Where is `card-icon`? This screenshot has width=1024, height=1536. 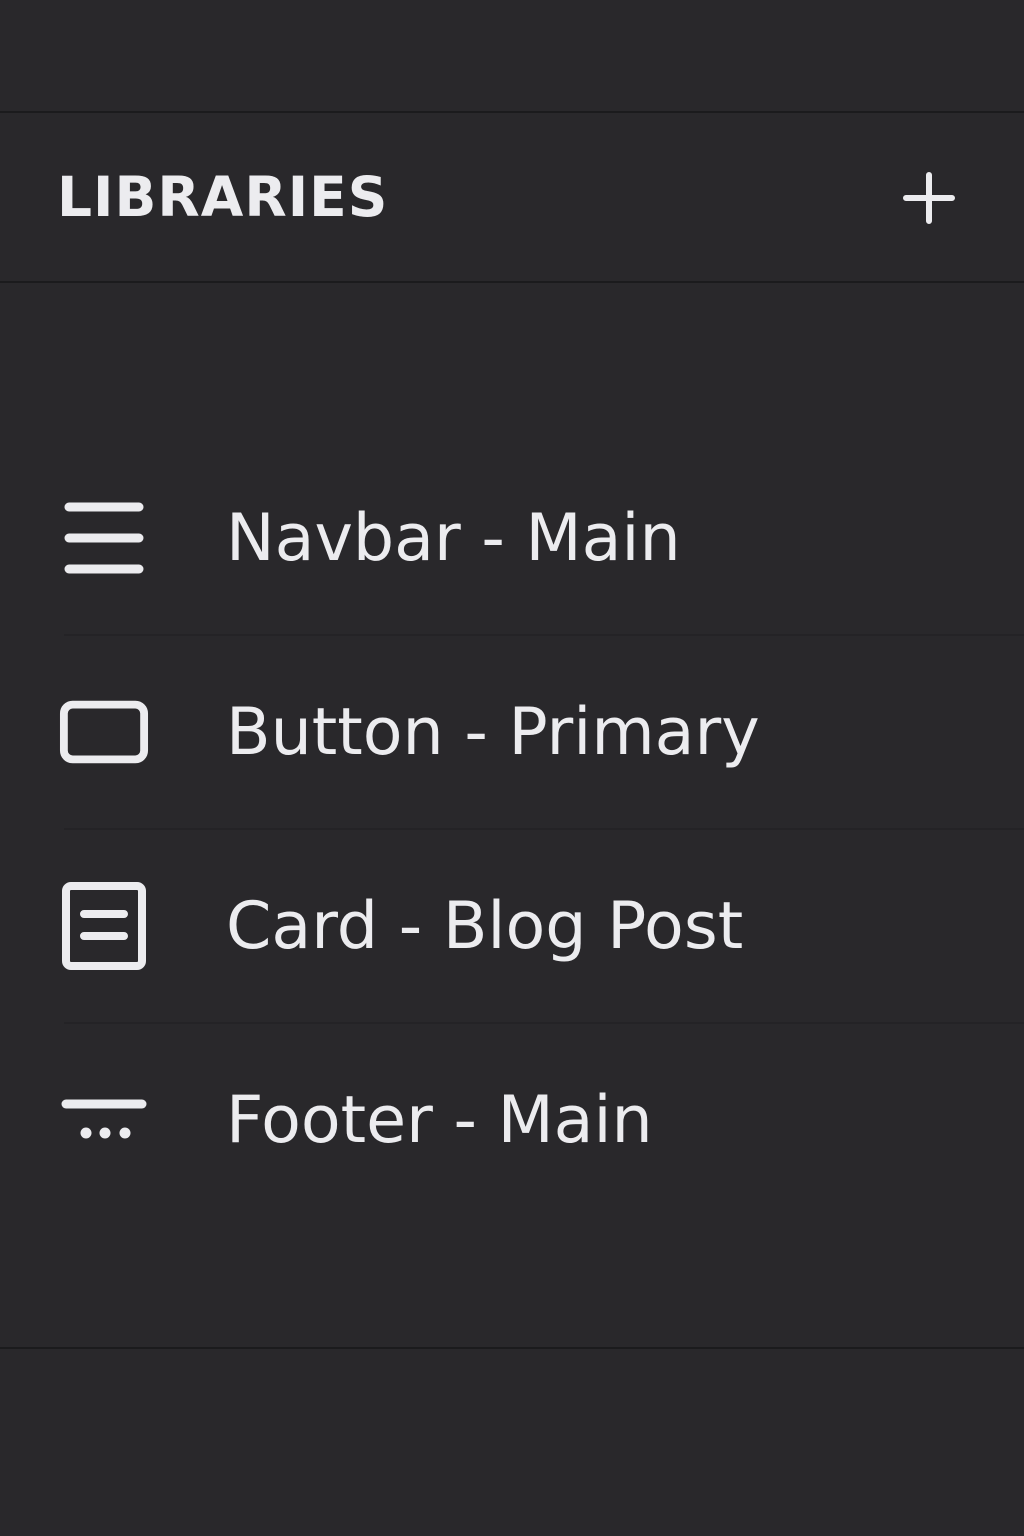 card-icon is located at coordinates (104, 926).